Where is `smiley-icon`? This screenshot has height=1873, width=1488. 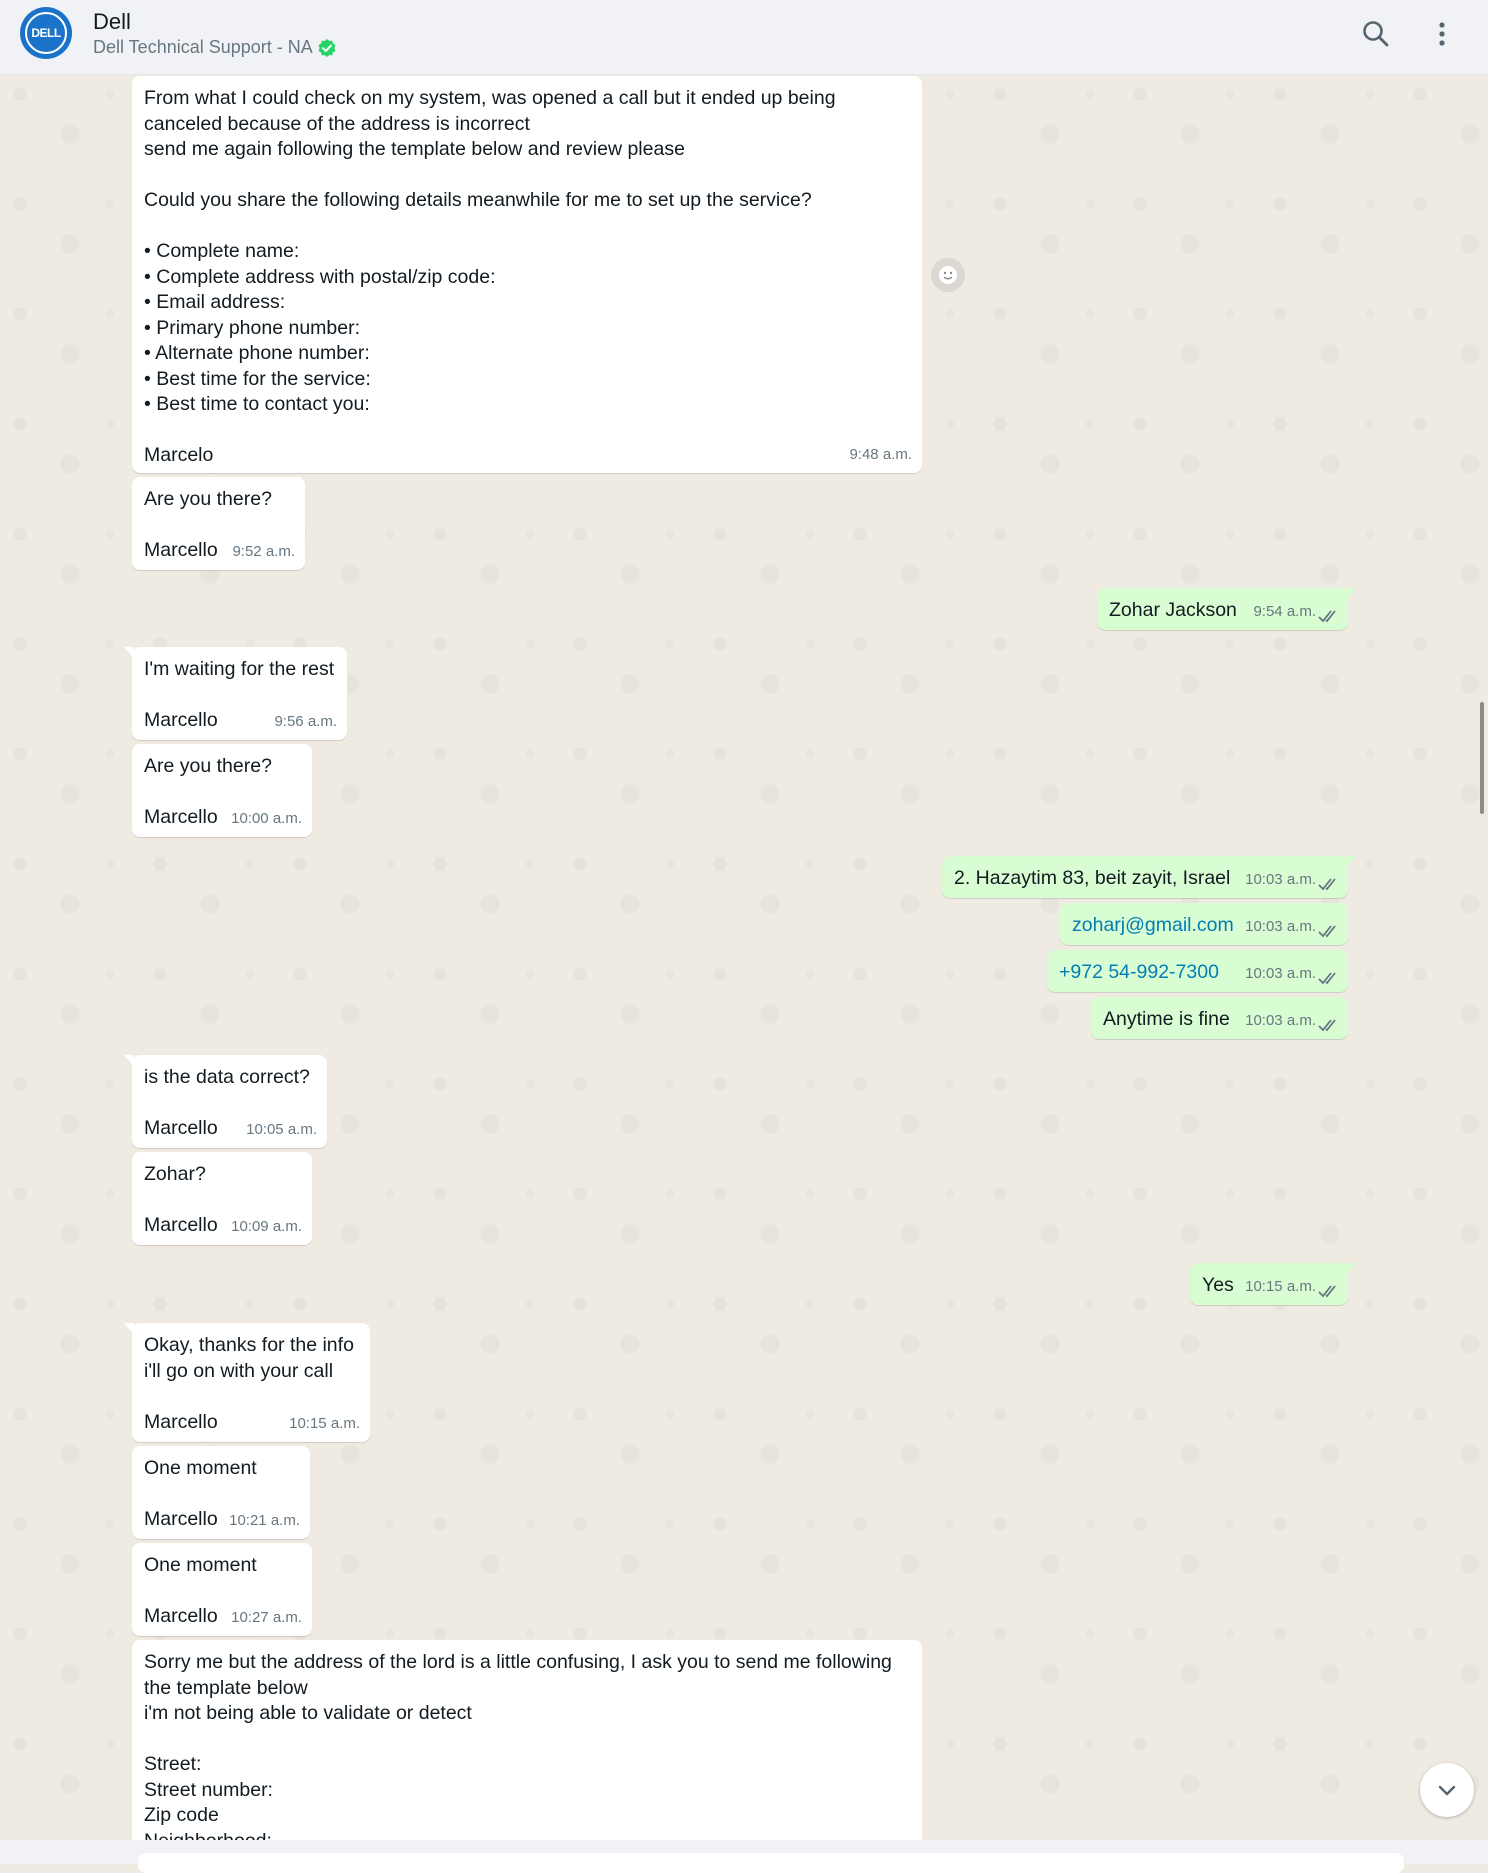
smiley-icon is located at coordinates (948, 275).